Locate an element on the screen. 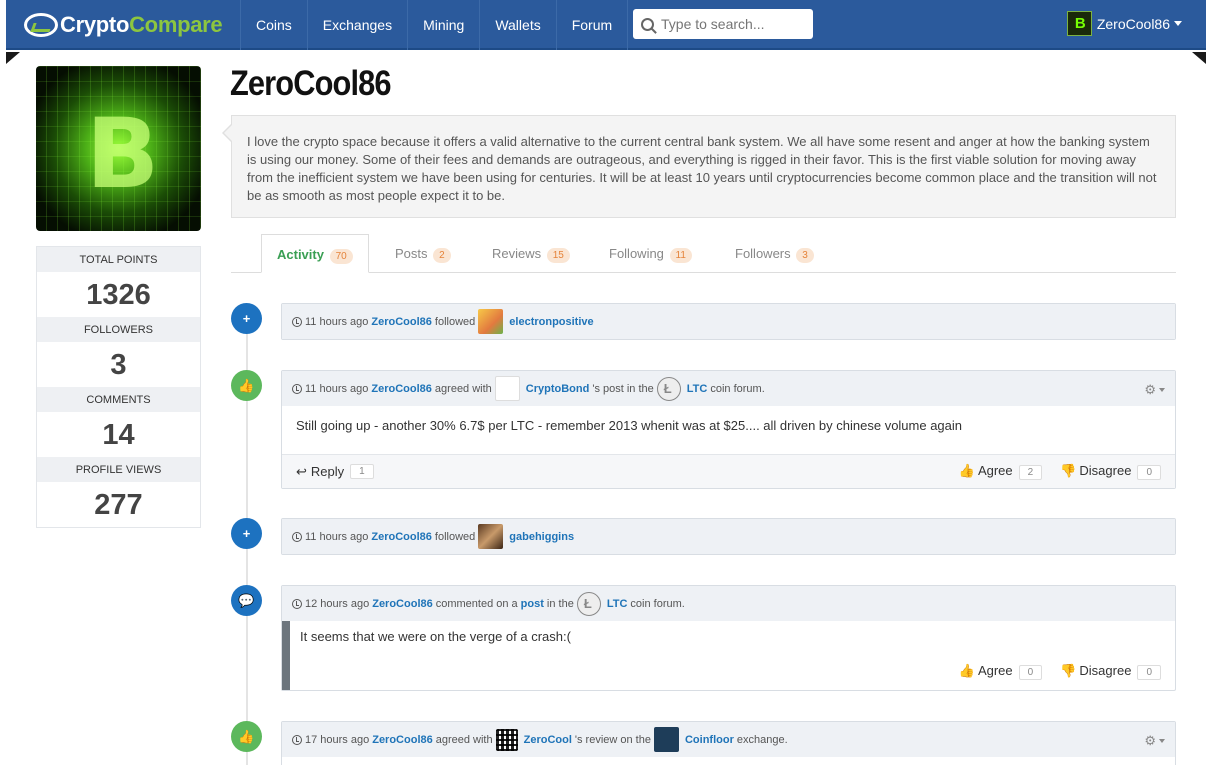 This screenshot has height=765, width=1213. bitcoin-symbol: B is located at coordinates (123, 154).